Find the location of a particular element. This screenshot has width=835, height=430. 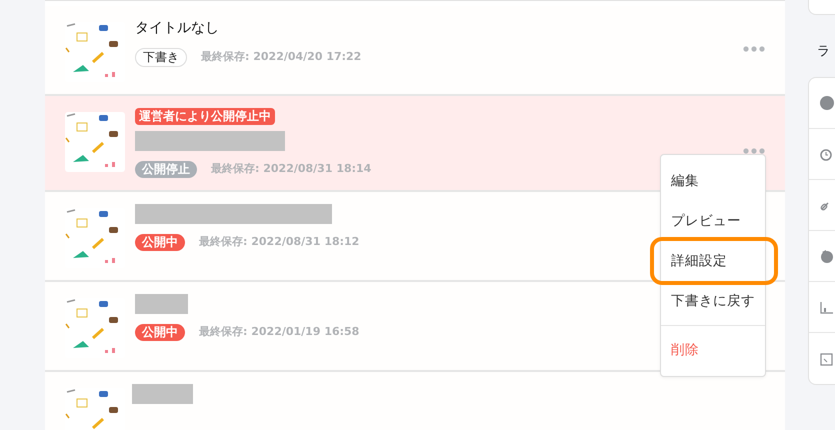

side-heading: ラ is located at coordinates (824, 52).